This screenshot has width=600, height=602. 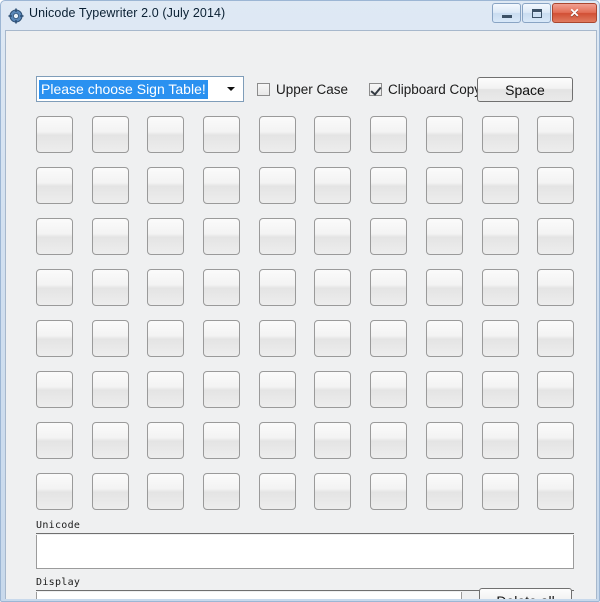 I want to click on close-button: ✕, so click(x=574, y=13).